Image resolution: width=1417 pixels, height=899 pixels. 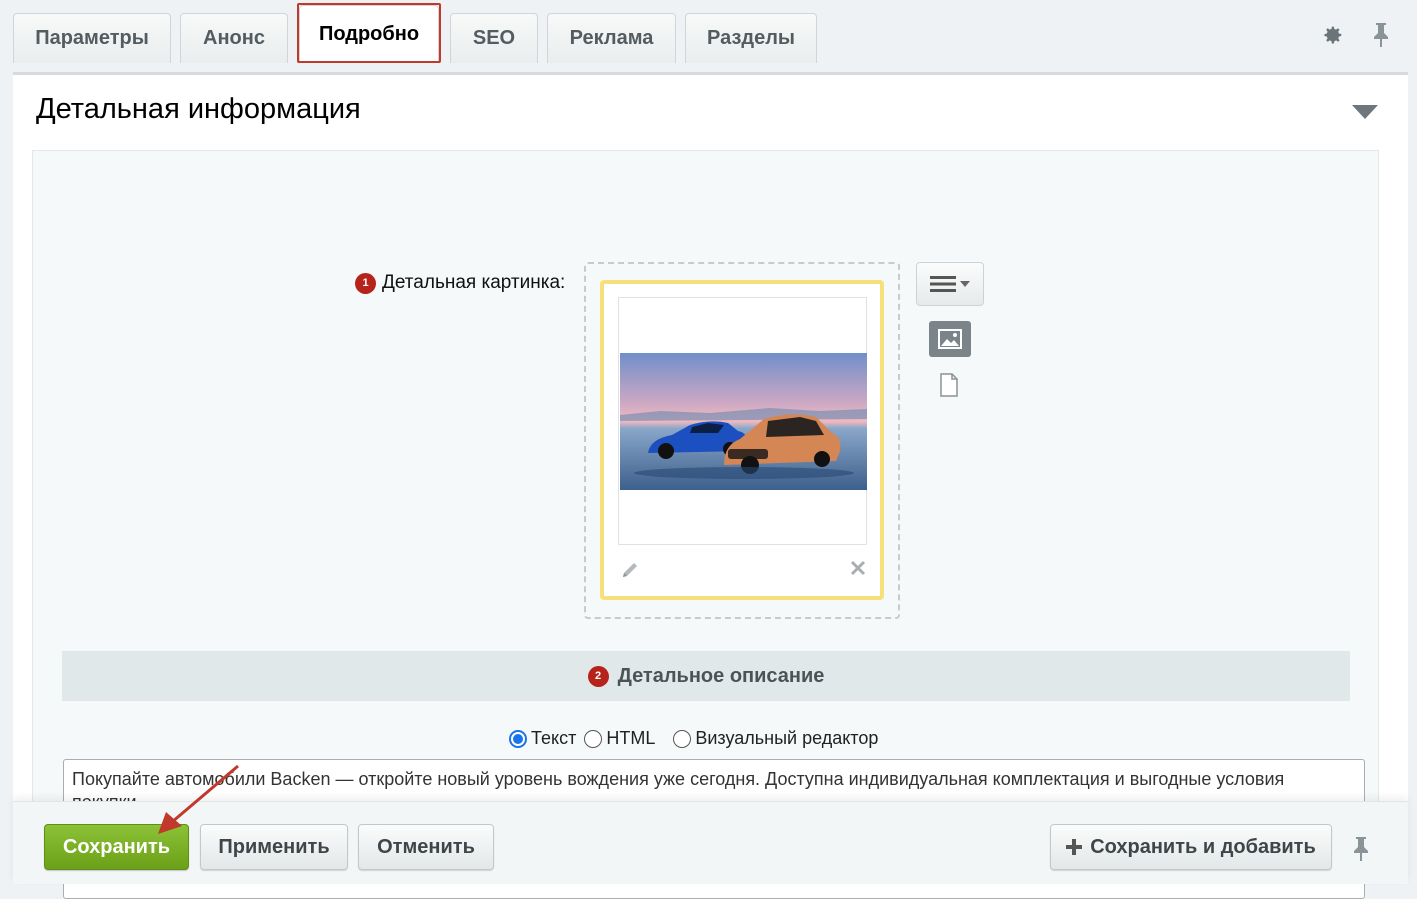 What do you see at coordinates (426, 847) in the screenshot?
I see `cancel-button: Отменить` at bounding box center [426, 847].